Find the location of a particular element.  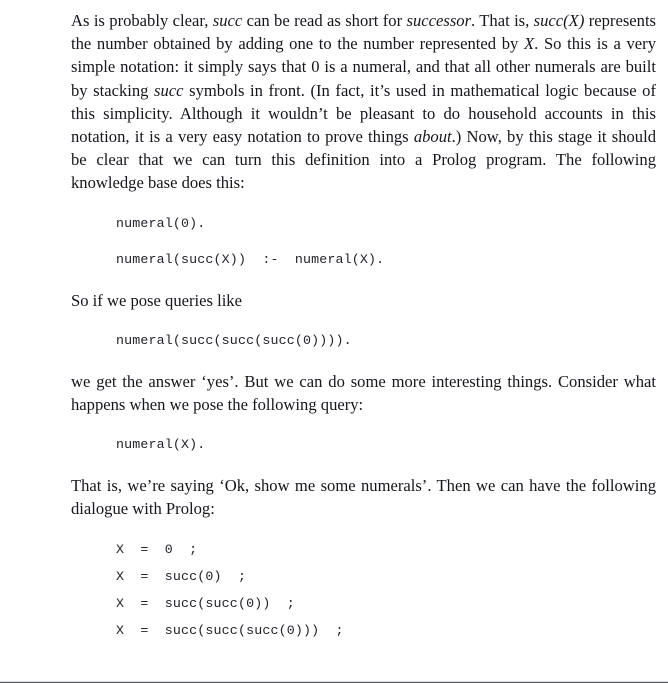

italic-about: about is located at coordinates (432, 137).